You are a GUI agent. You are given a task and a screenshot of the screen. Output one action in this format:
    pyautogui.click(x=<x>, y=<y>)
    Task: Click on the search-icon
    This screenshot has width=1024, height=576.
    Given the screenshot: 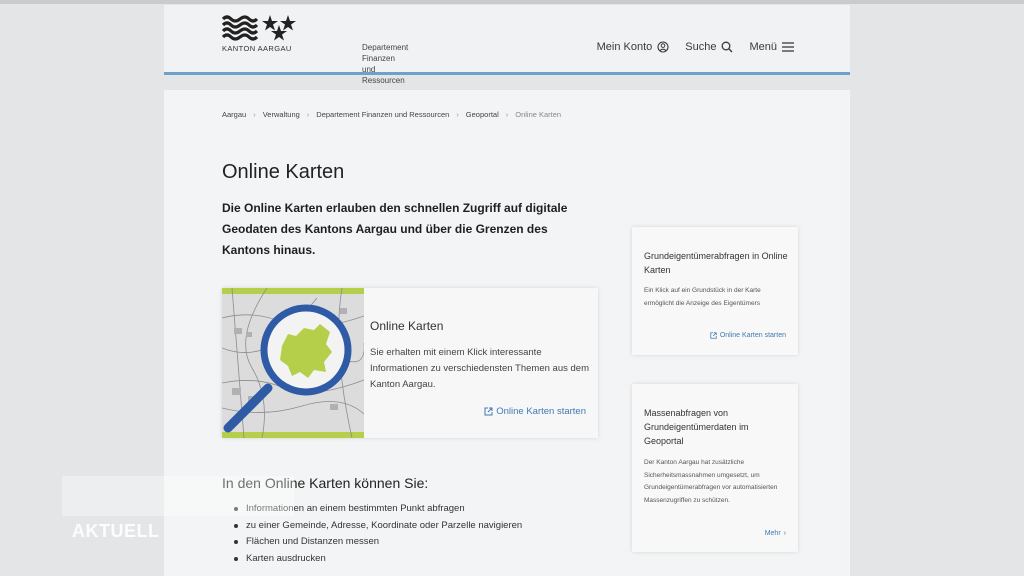 What is the action you would take?
    pyautogui.click(x=727, y=47)
    